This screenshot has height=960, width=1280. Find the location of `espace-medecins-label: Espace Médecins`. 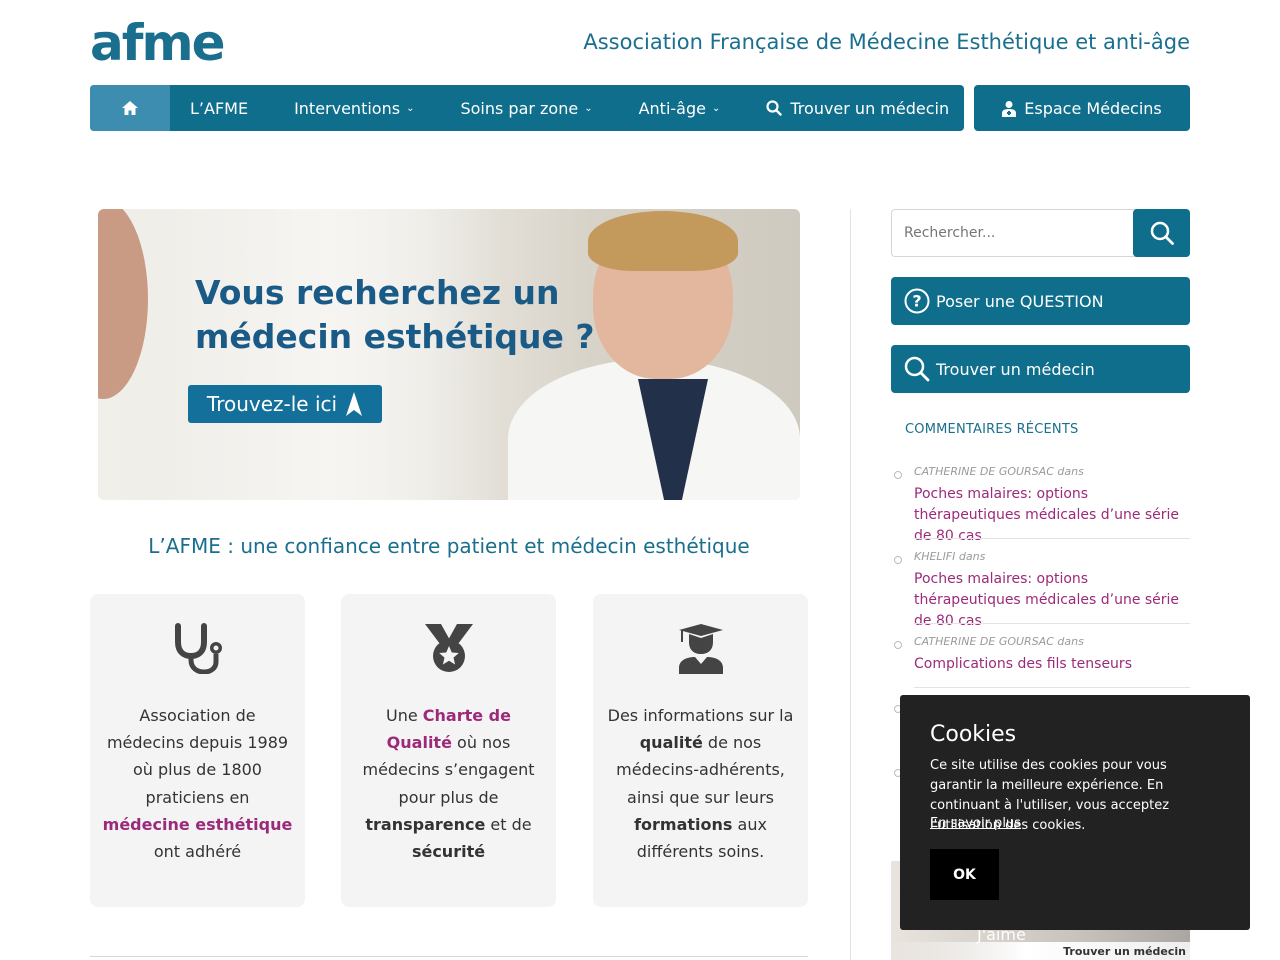

espace-medecins-label: Espace Médecins is located at coordinates (1093, 108).